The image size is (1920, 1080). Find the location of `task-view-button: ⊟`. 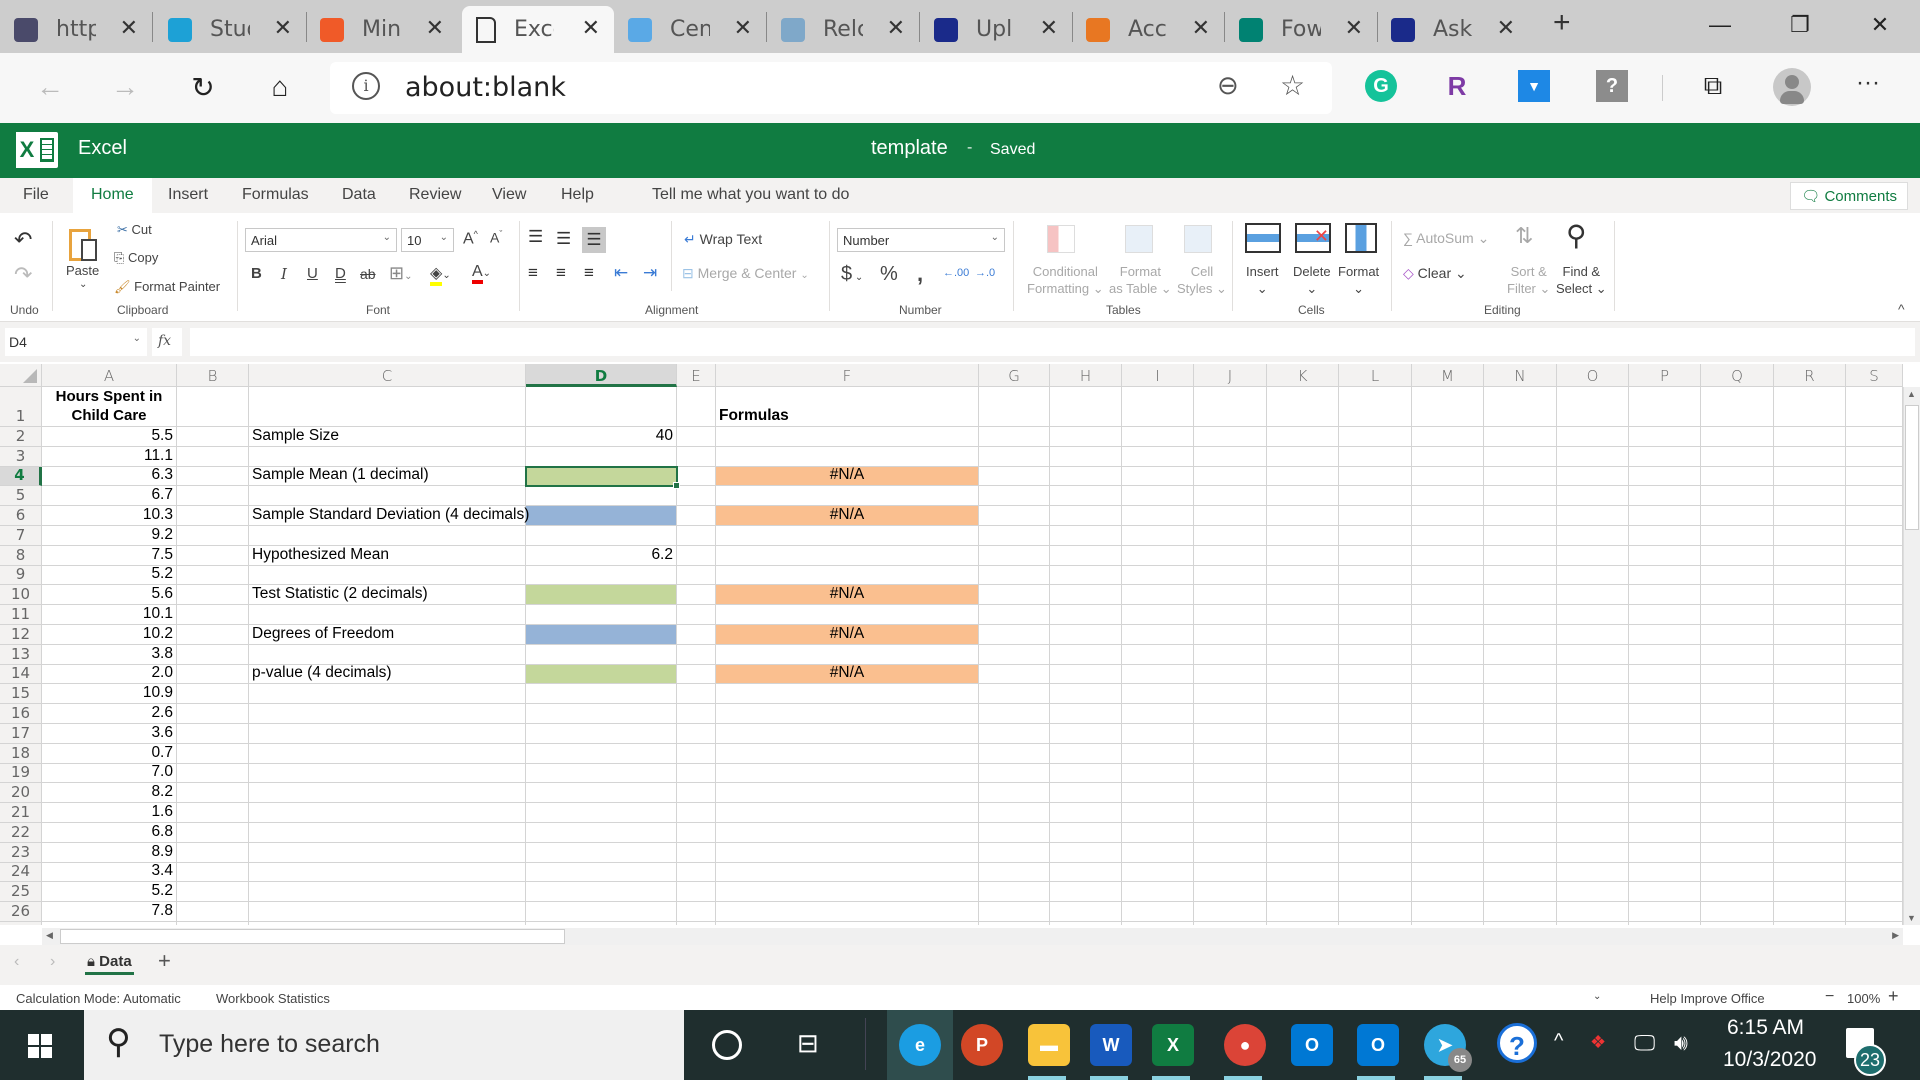

task-view-button: ⊟ is located at coordinates (808, 1043).